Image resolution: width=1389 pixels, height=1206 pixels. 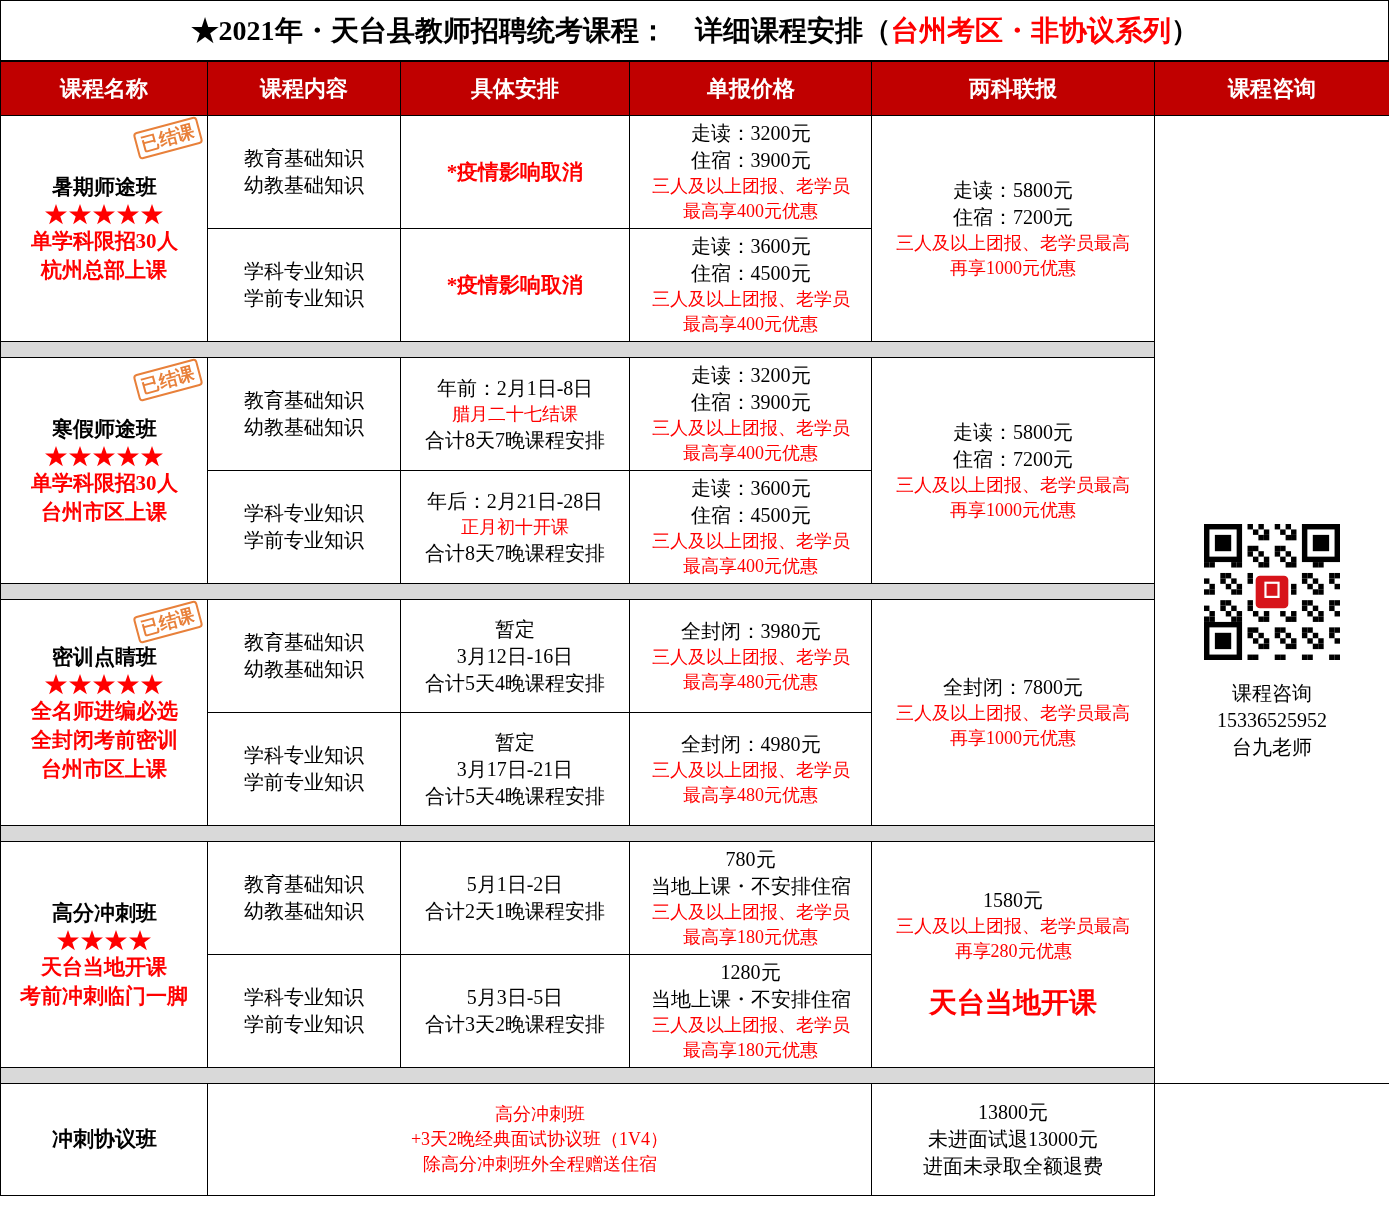 What do you see at coordinates (694, 30) in the screenshot?
I see `table-title: ★2021年・天台县教师招聘统考课程： 详细课程安排（台州考区・非协议系列）` at bounding box center [694, 30].